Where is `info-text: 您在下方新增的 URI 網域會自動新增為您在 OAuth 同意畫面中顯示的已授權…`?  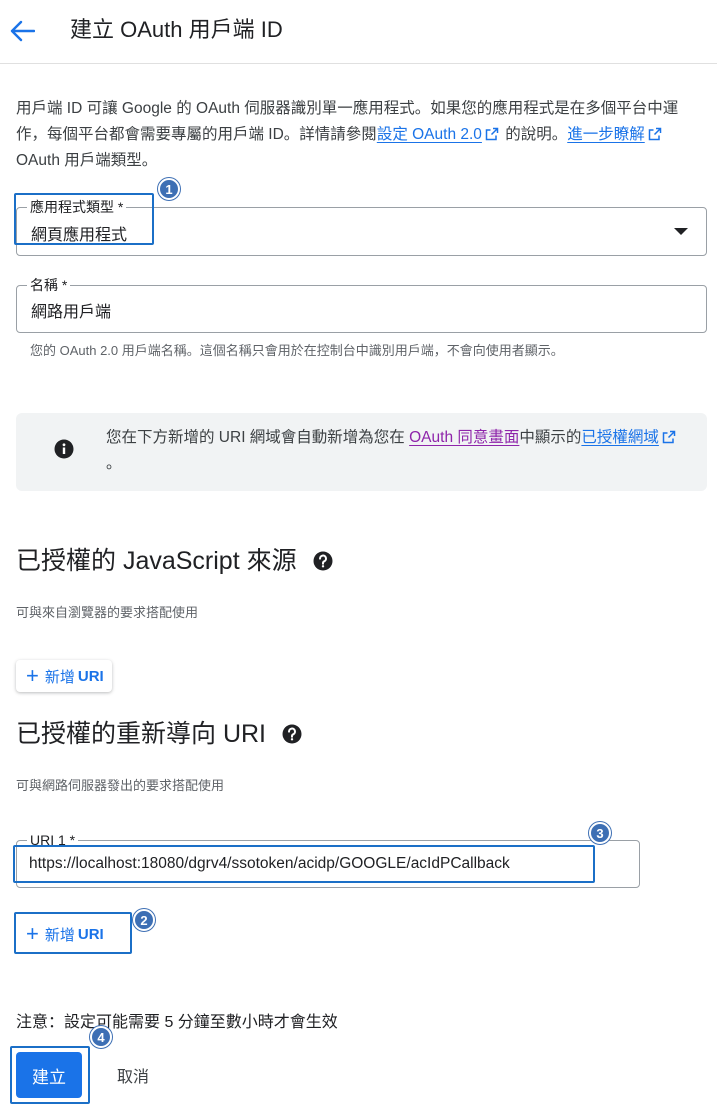 info-text: 您在下方新增的 URI 網域會自動新增為您在 OAuth 同意畫面中顯示的已授權… is located at coordinates (396, 451).